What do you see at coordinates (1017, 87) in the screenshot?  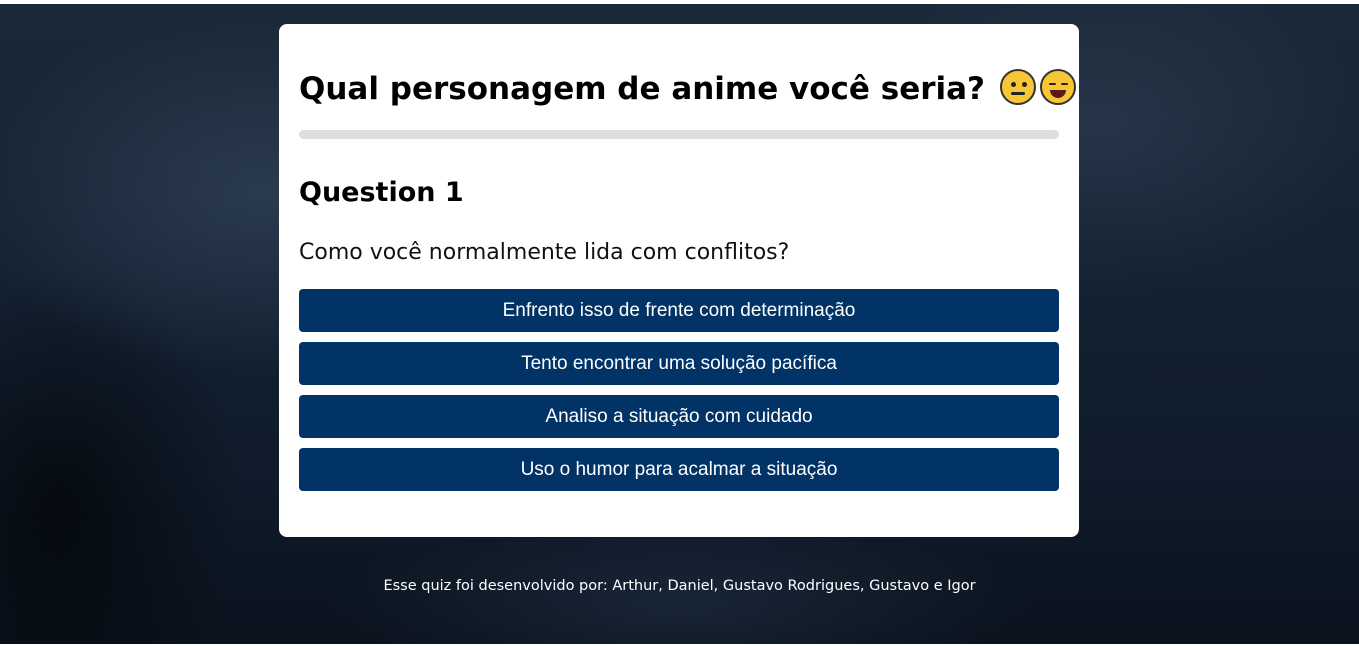 I see `thinking-face-icon` at bounding box center [1017, 87].